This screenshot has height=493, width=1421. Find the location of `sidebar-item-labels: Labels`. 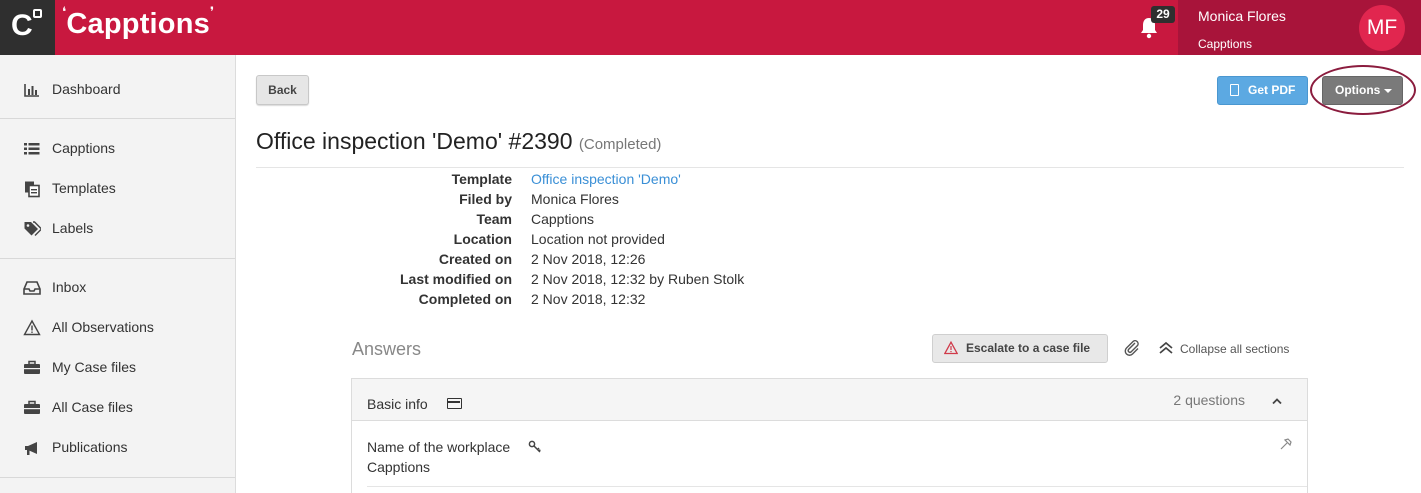

sidebar-item-labels: Labels is located at coordinates (117, 229).